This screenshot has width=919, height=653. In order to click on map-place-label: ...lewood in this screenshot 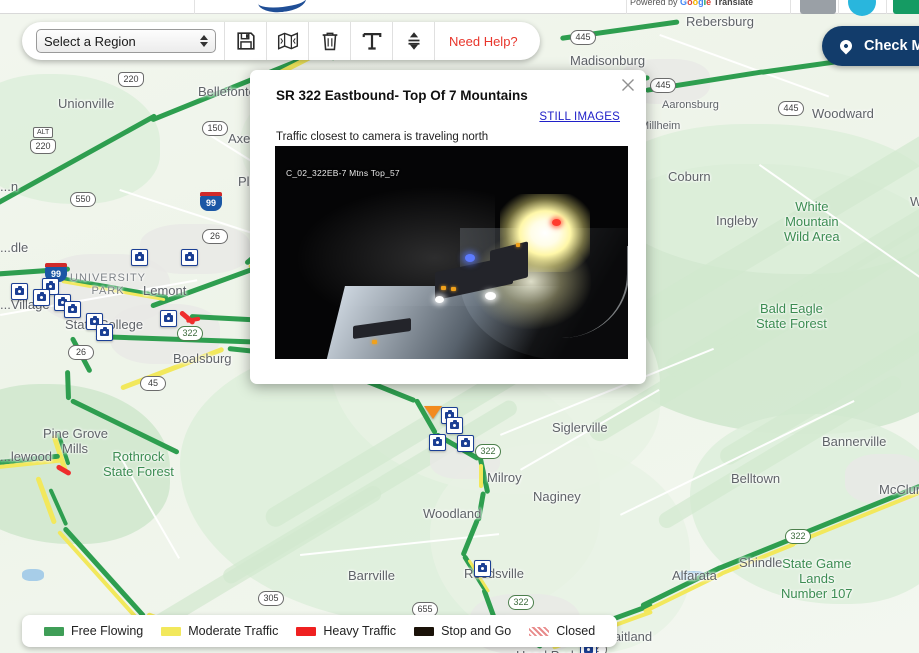, I will do `click(26, 456)`.